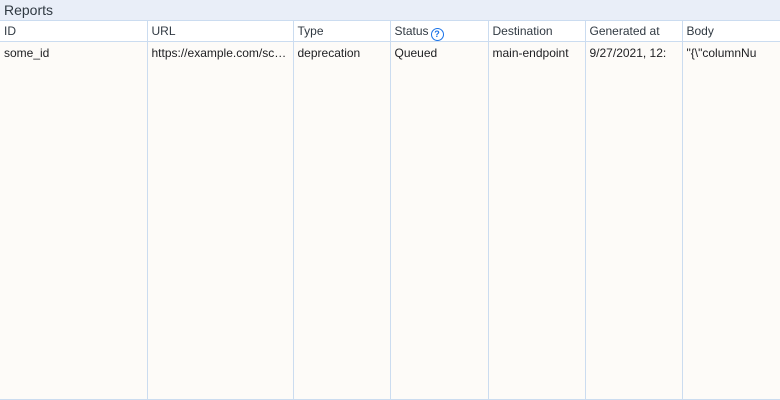 The width and height of the screenshot is (780, 400). Describe the element at coordinates (437, 34) in the screenshot. I see `help-icon: ?` at that location.